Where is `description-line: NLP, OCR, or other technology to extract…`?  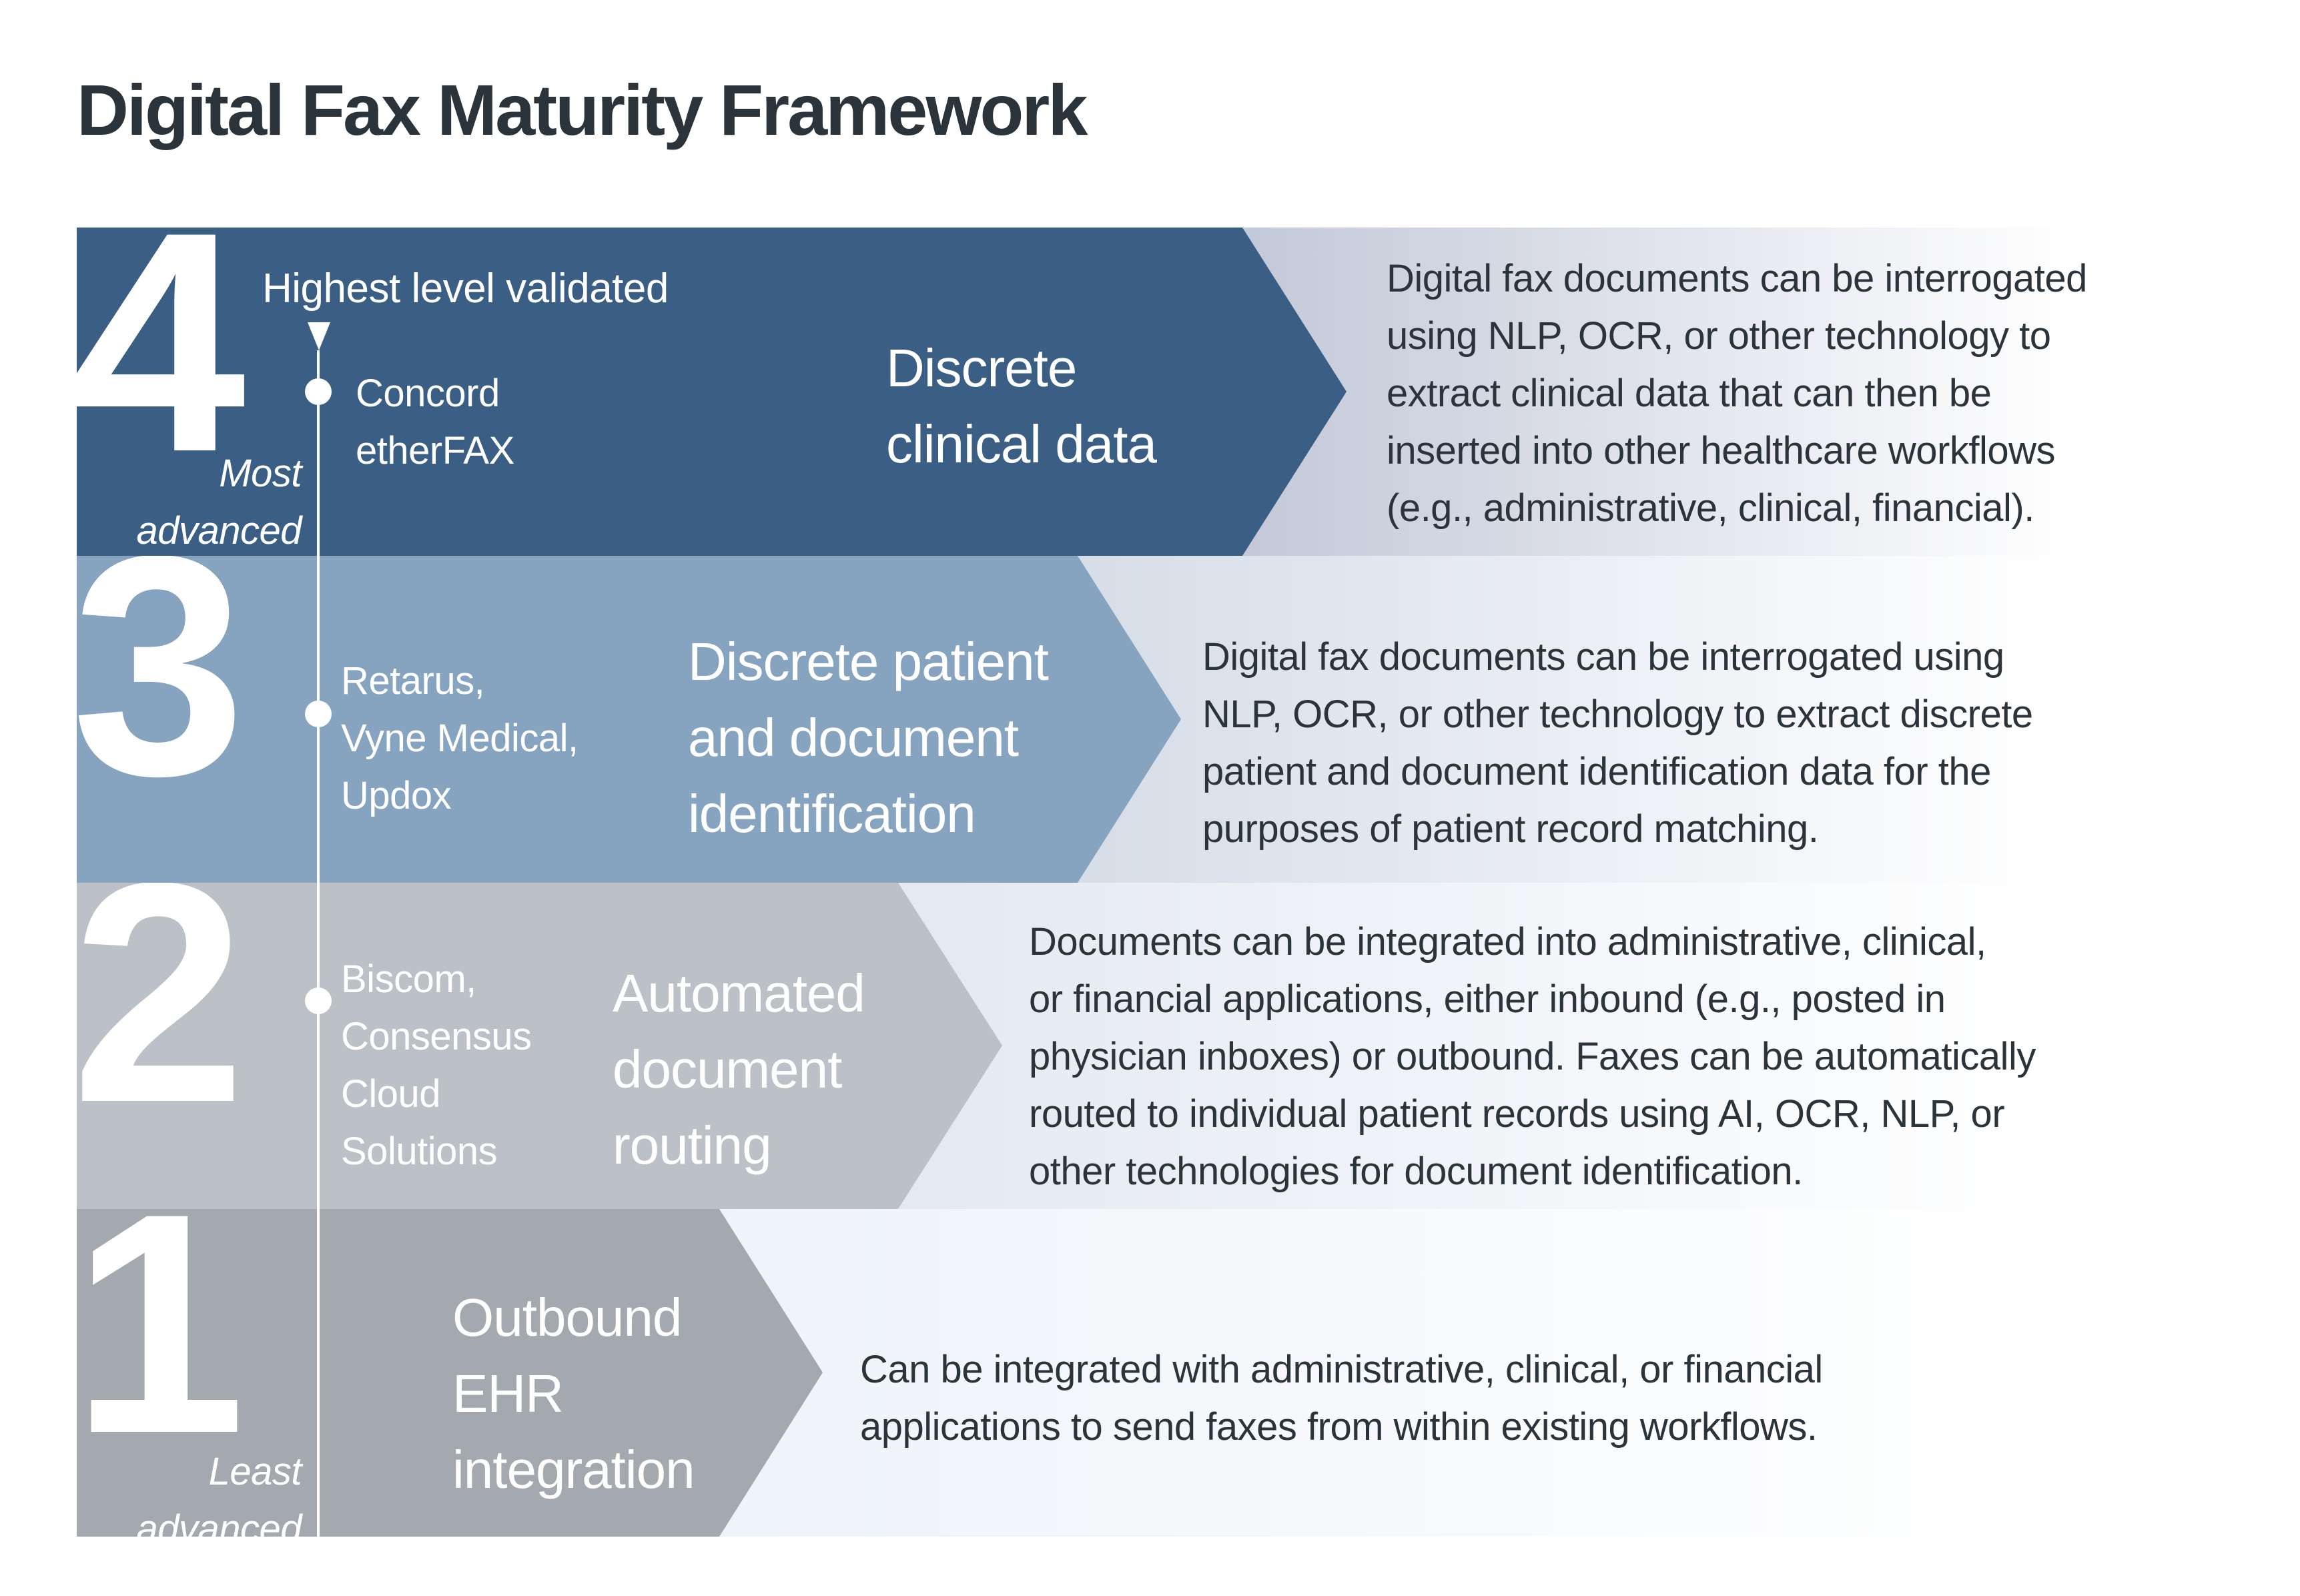 description-line: NLP, OCR, or other technology to extract… is located at coordinates (1617, 714).